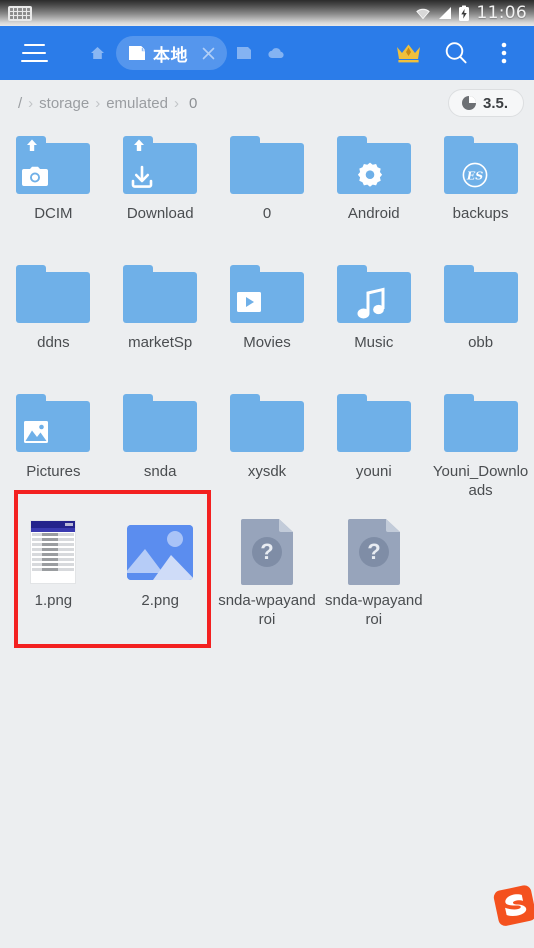 The image size is (534, 948). I want to click on grid-item-obb: obb, so click(480, 319).